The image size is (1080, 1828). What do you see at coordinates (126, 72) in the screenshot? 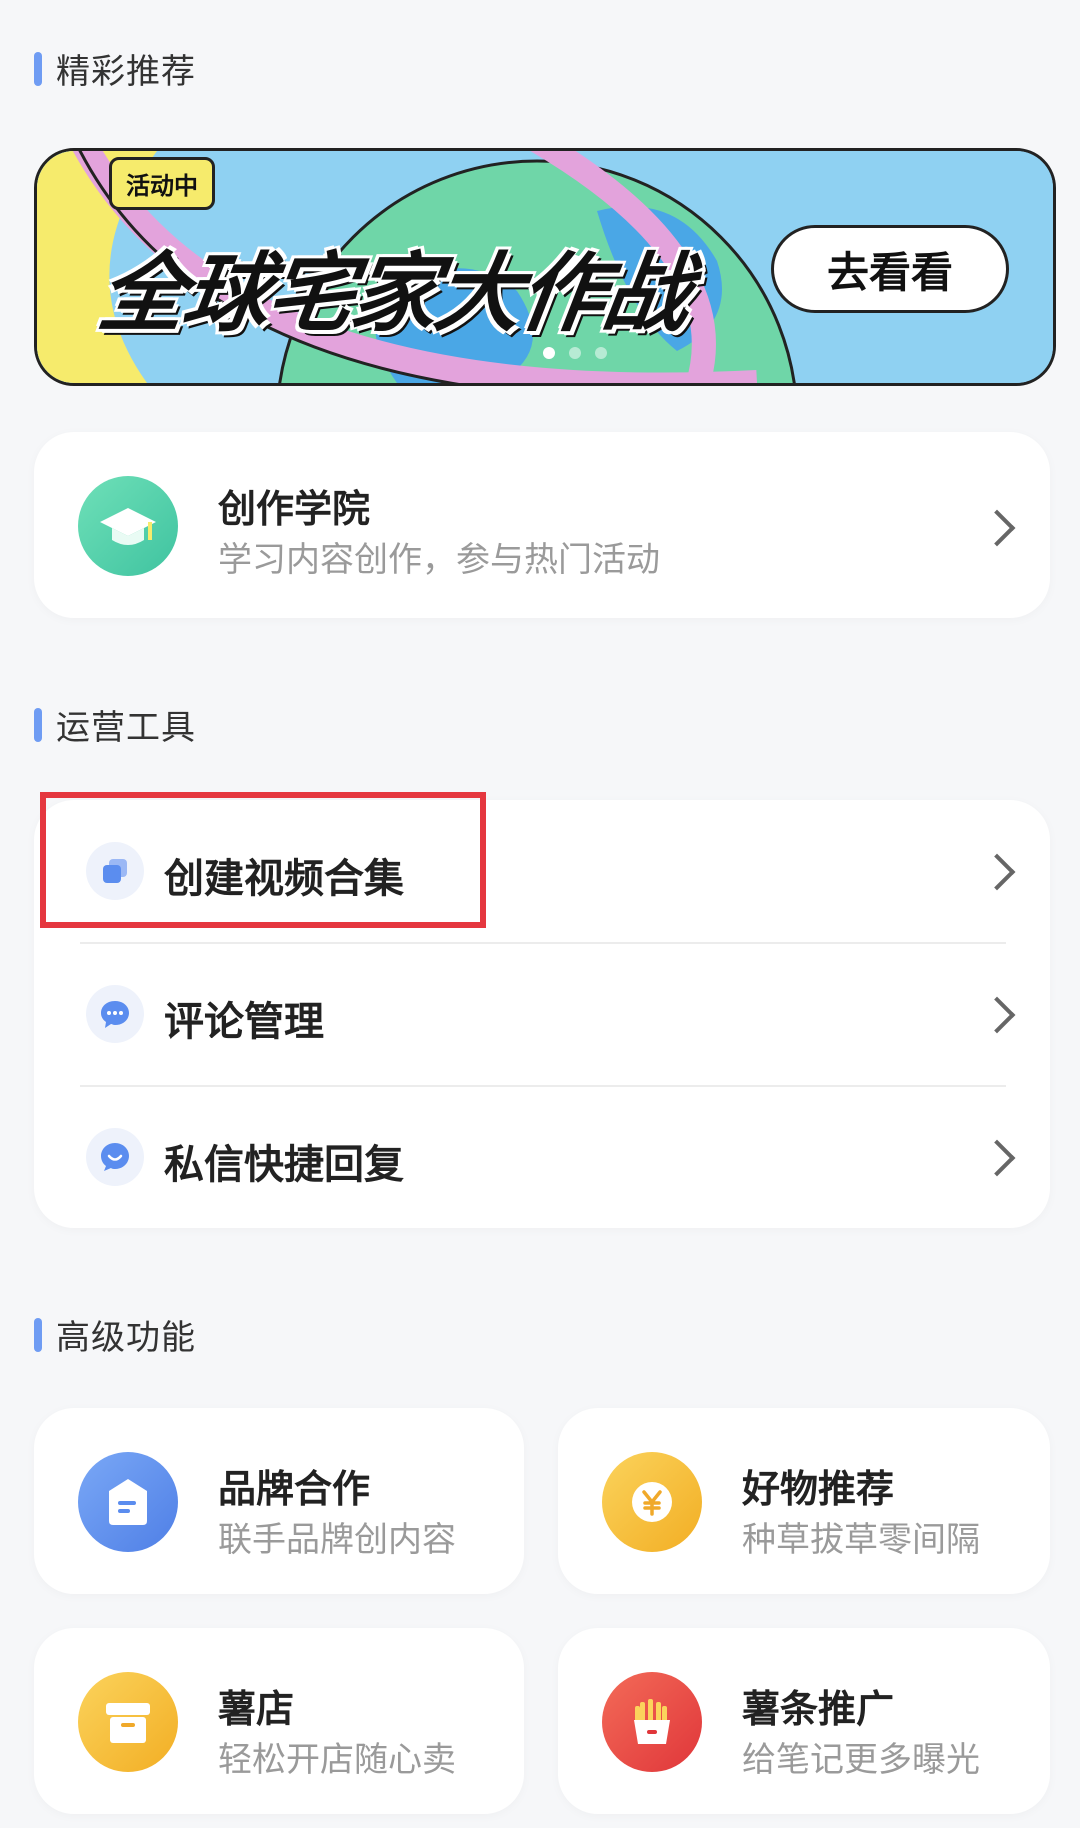
I see `section-title-text: 精彩推荐` at bounding box center [126, 72].